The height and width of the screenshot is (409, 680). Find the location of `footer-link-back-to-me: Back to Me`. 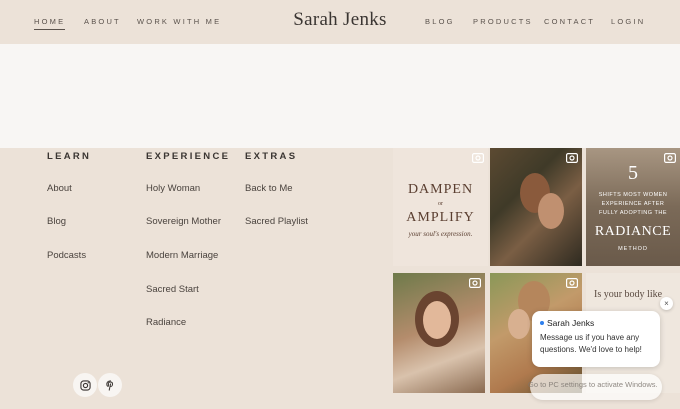

footer-link-back-to-me: Back to Me is located at coordinates (269, 188).